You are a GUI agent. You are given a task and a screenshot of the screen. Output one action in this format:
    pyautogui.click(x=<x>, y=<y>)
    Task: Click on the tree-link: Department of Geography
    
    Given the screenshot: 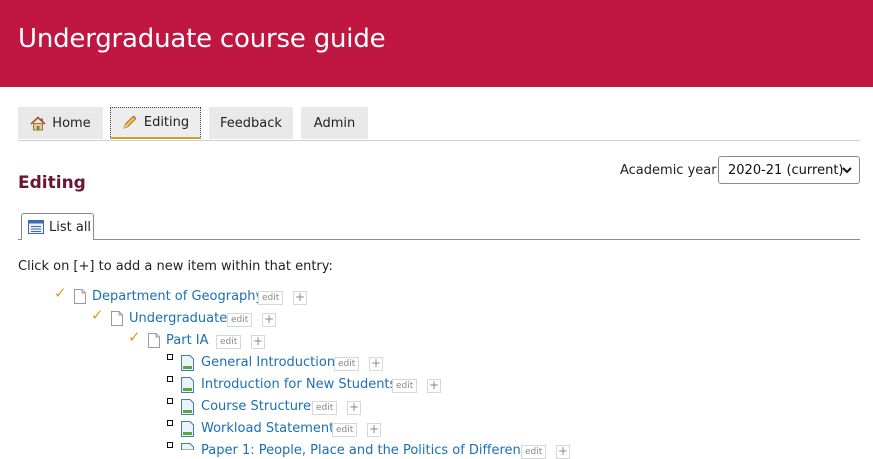 What is the action you would take?
    pyautogui.click(x=177, y=296)
    